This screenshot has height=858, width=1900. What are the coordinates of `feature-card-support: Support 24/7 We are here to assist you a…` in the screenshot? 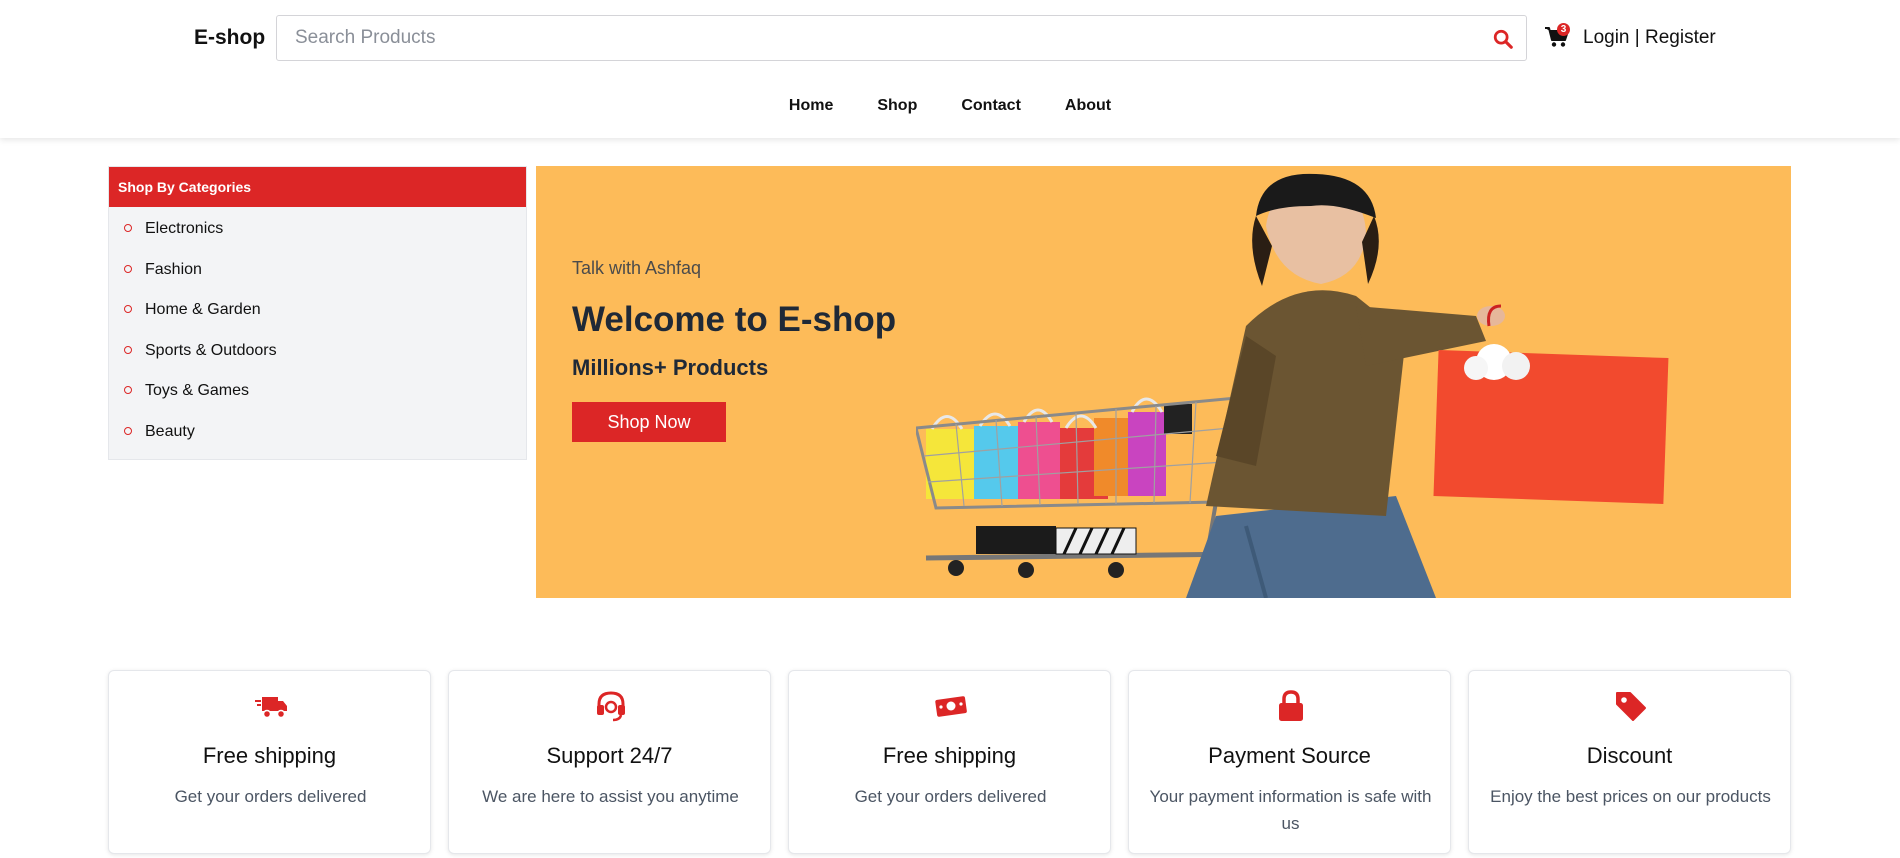 It's located at (609, 762).